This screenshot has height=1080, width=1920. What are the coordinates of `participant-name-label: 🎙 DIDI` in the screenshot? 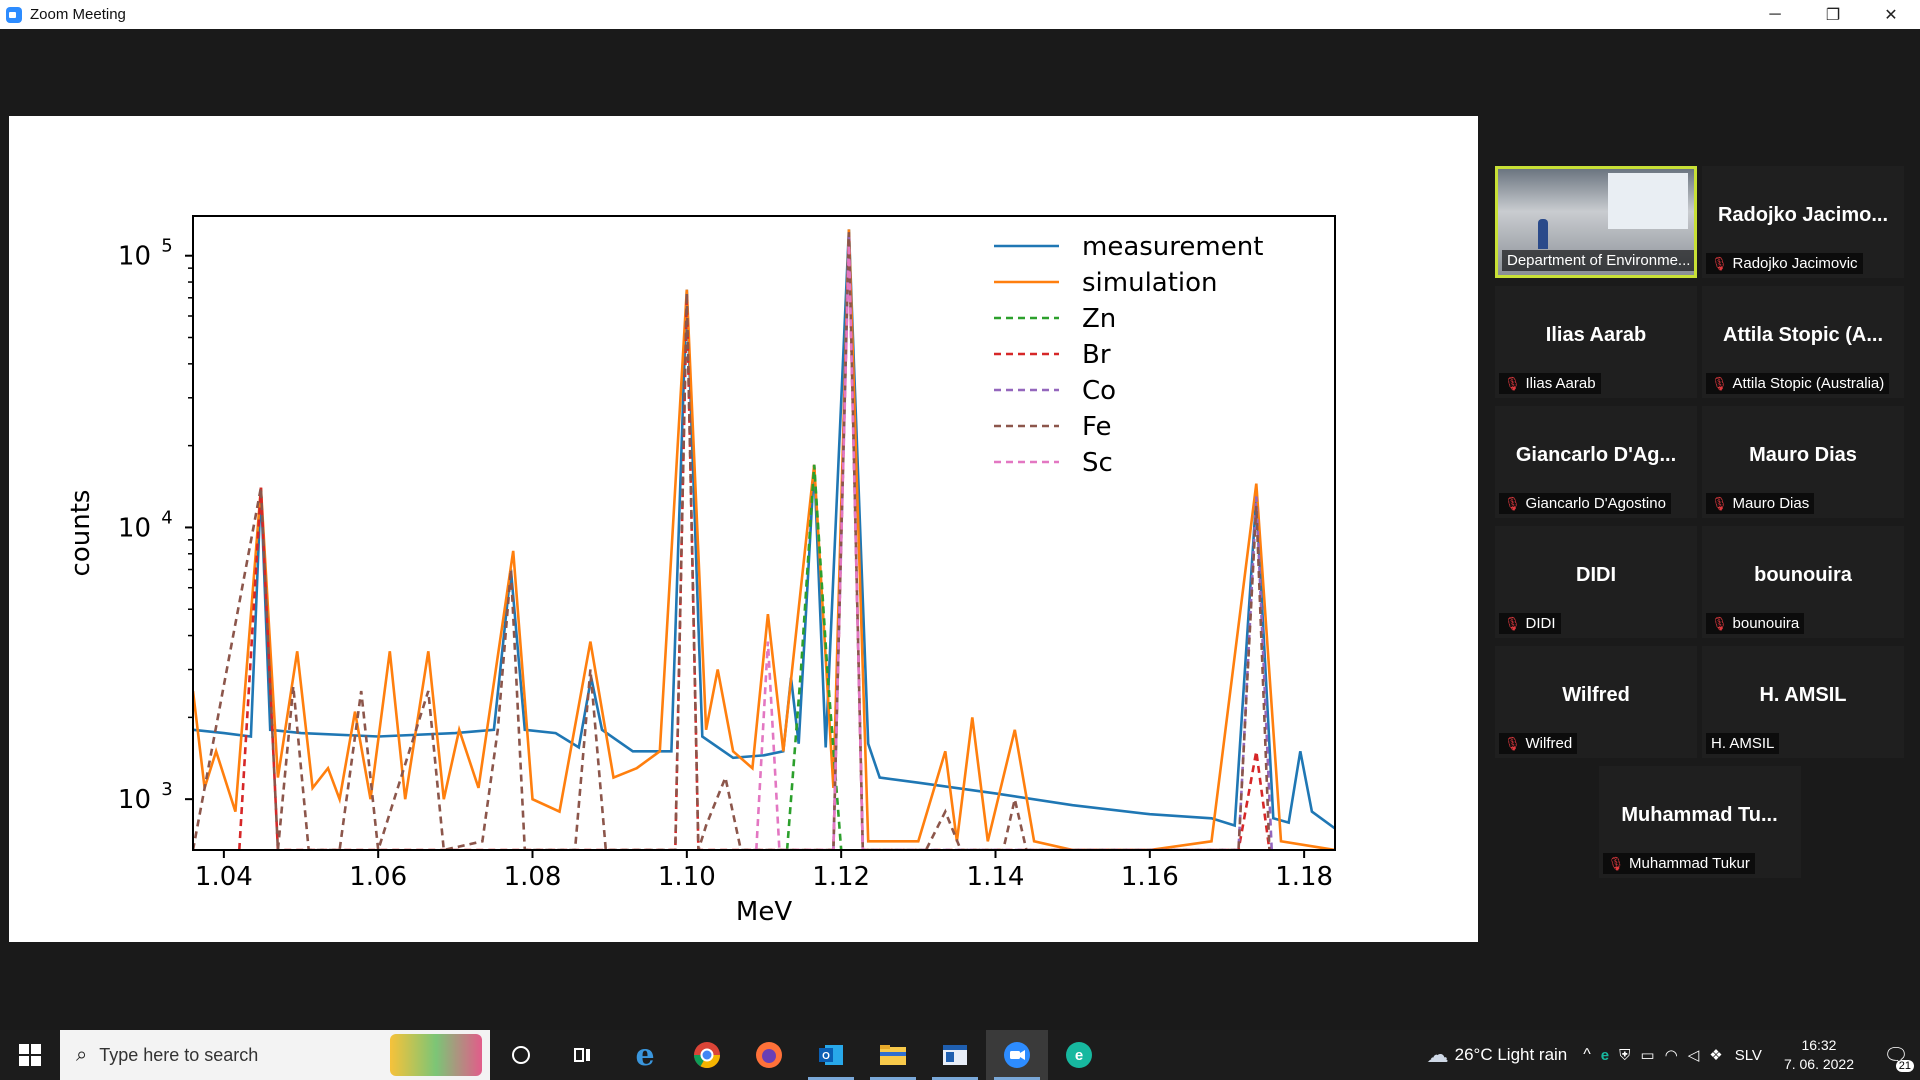 It's located at (1530, 623).